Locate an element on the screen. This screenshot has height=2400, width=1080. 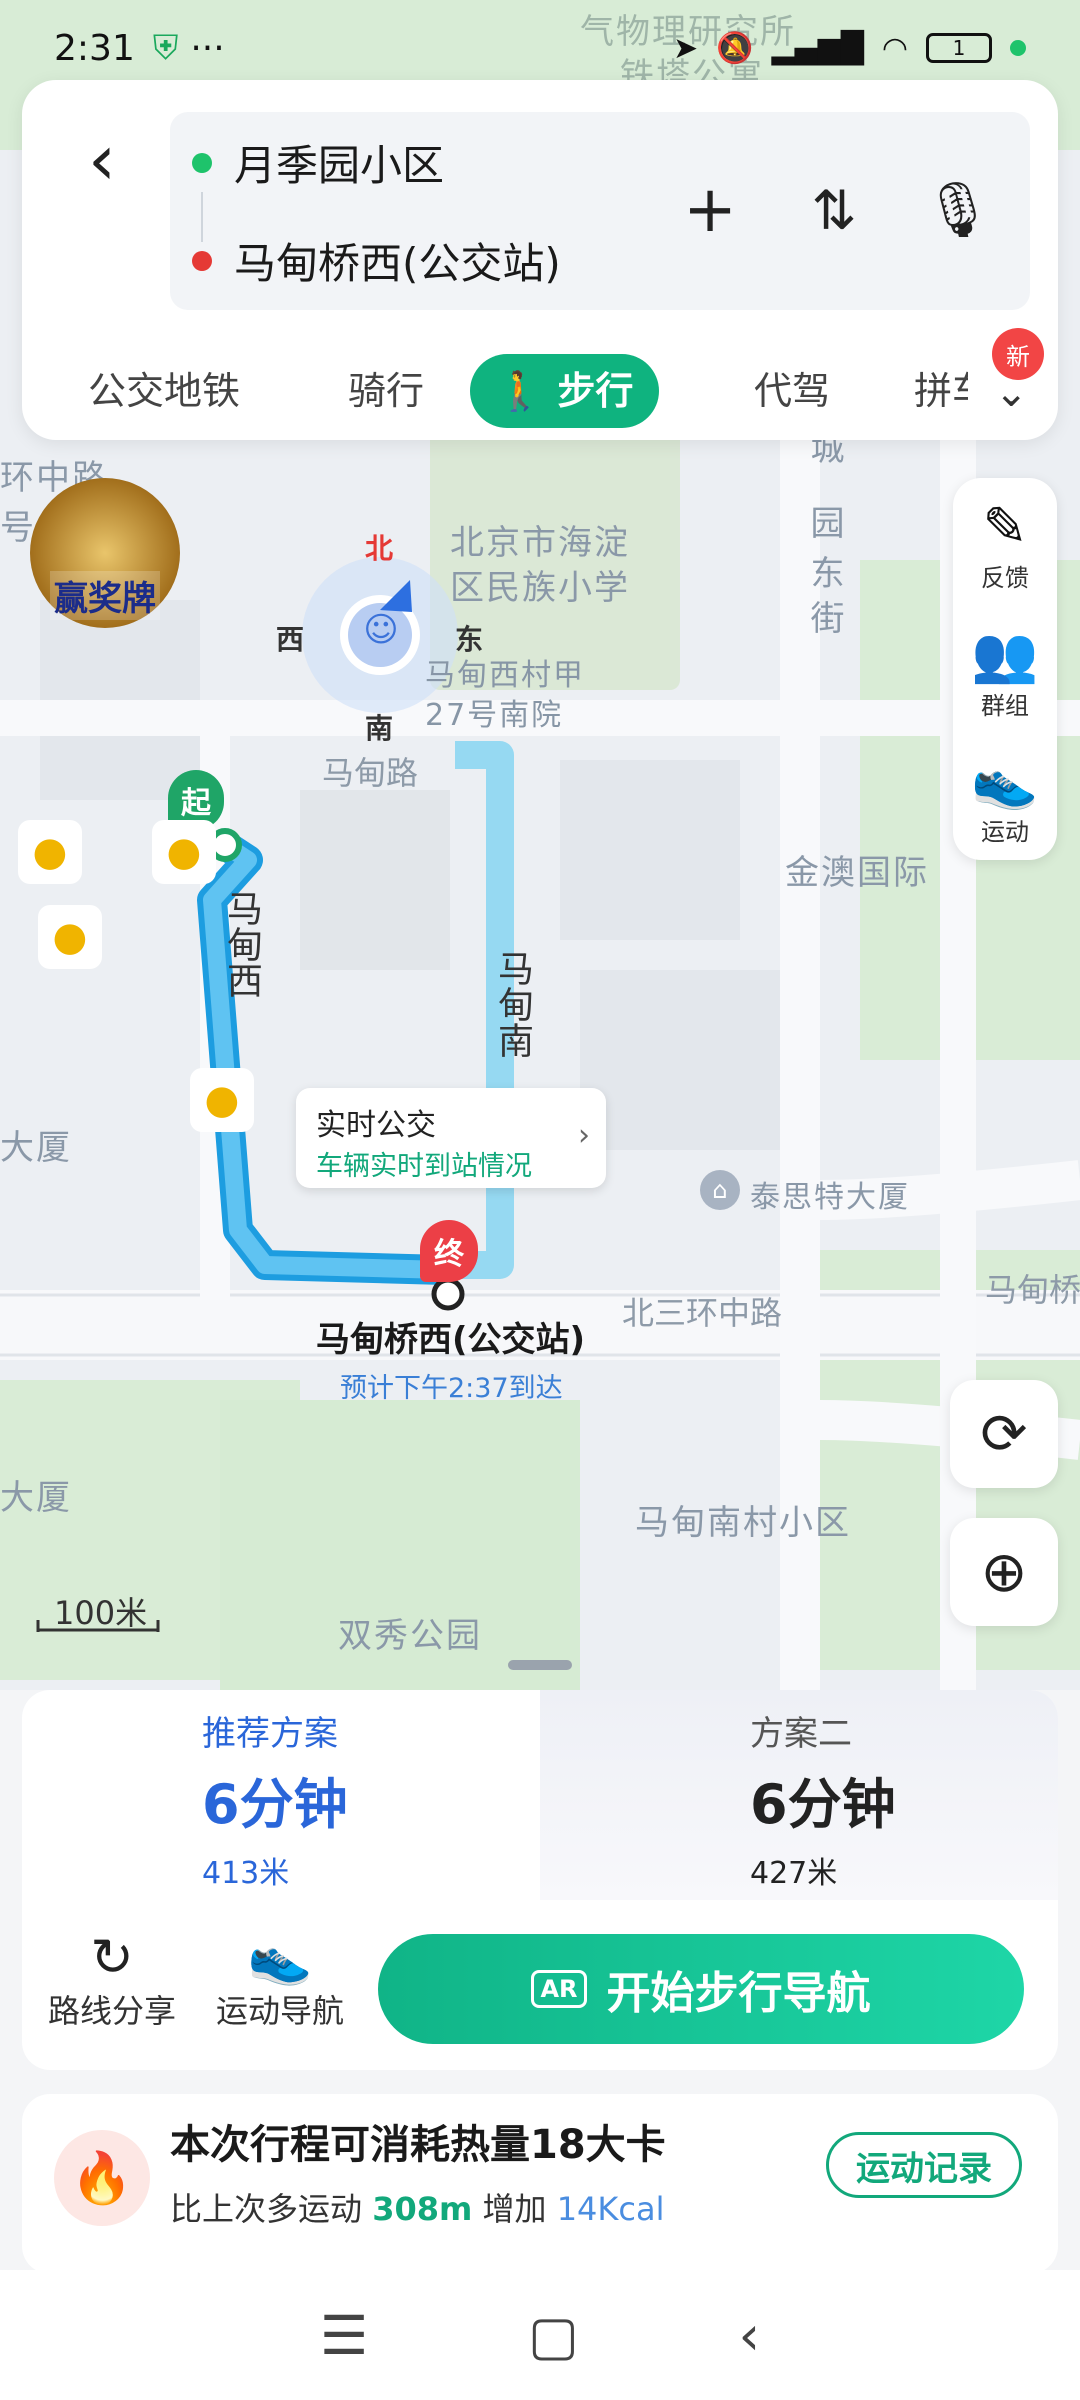
refresh-route-button: ⟳ is located at coordinates (1004, 1434).